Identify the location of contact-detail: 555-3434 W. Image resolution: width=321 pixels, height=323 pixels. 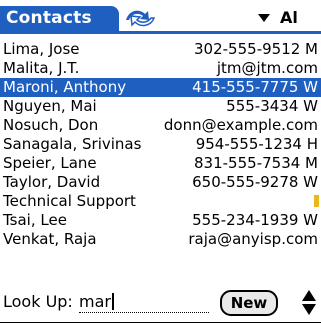
(272, 106).